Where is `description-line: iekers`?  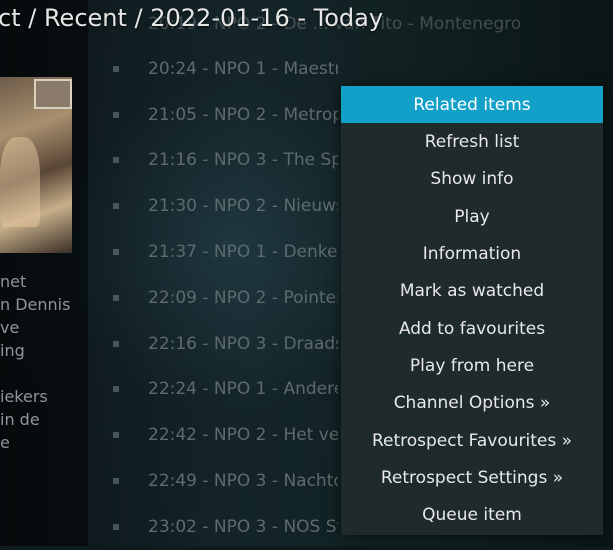
description-line: iekers is located at coordinates (24, 396).